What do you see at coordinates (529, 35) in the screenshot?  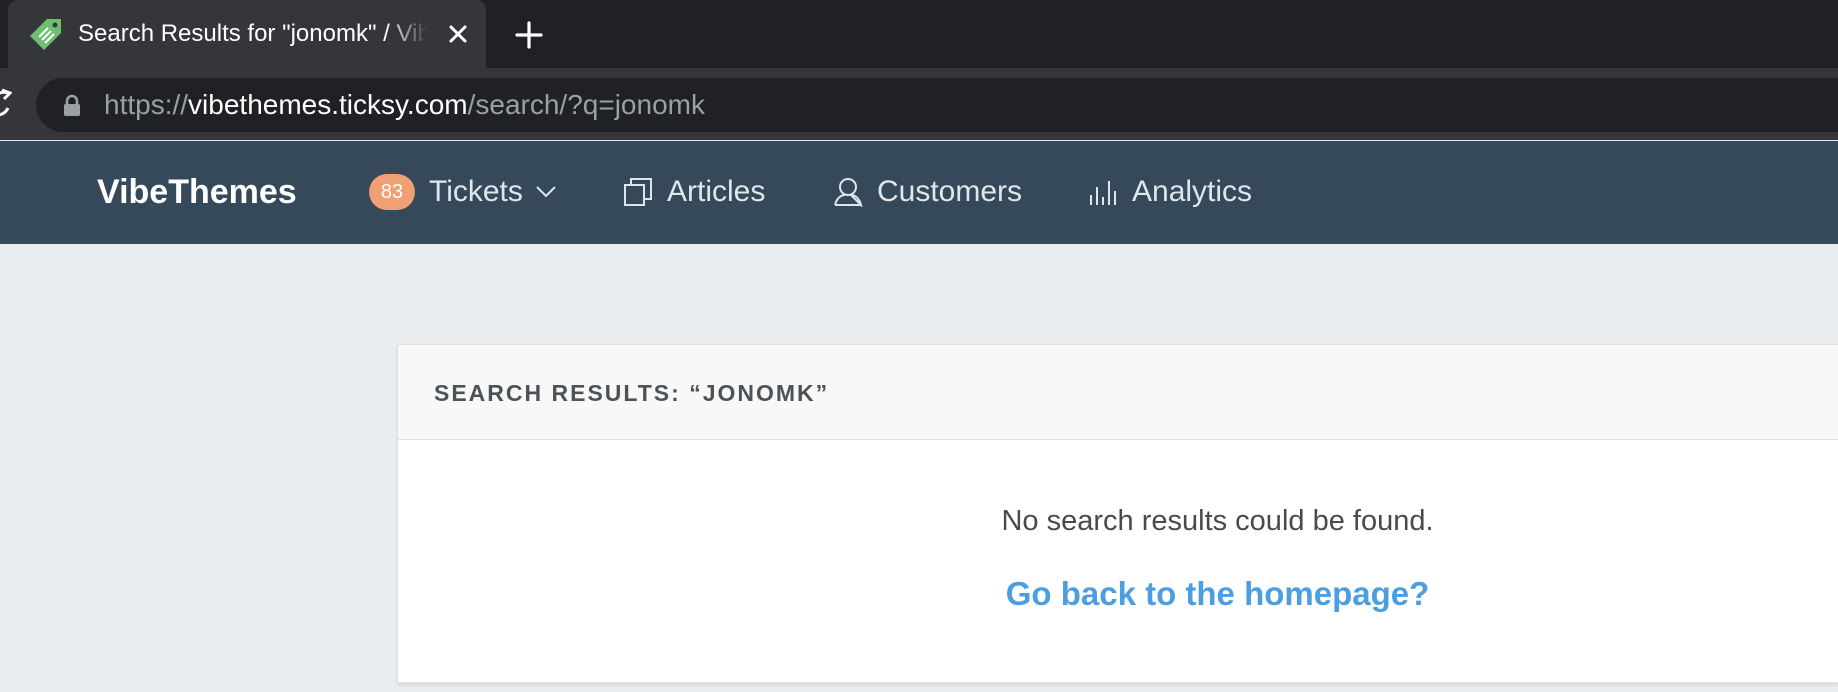 I see `new-tab-plus-icon` at bounding box center [529, 35].